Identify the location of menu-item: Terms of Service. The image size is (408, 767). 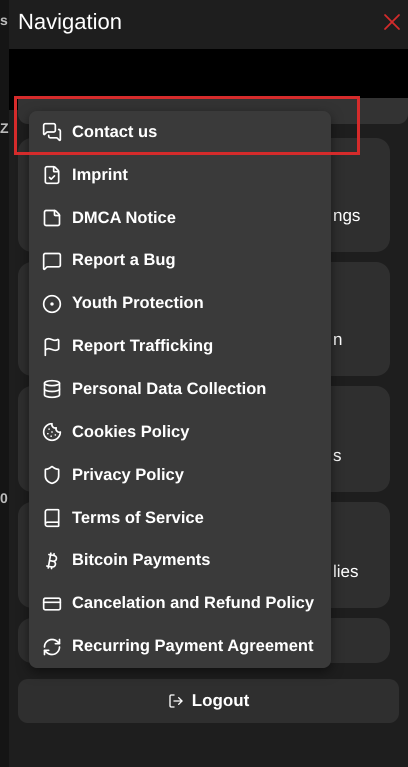
(180, 518).